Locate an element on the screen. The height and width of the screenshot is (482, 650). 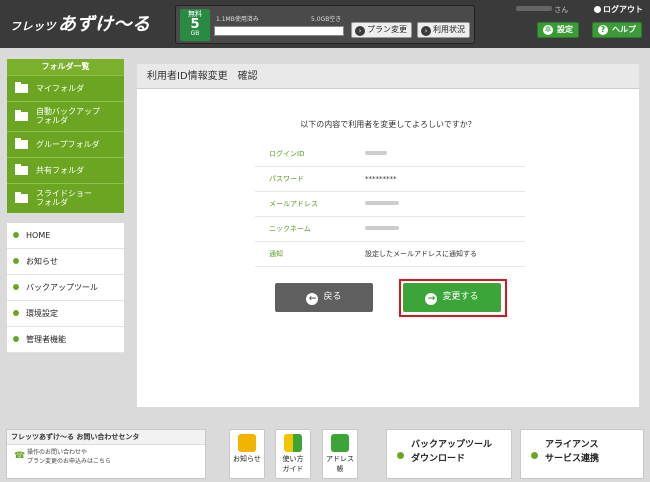
label-line-2: フォルダ is located at coordinates (52, 120).